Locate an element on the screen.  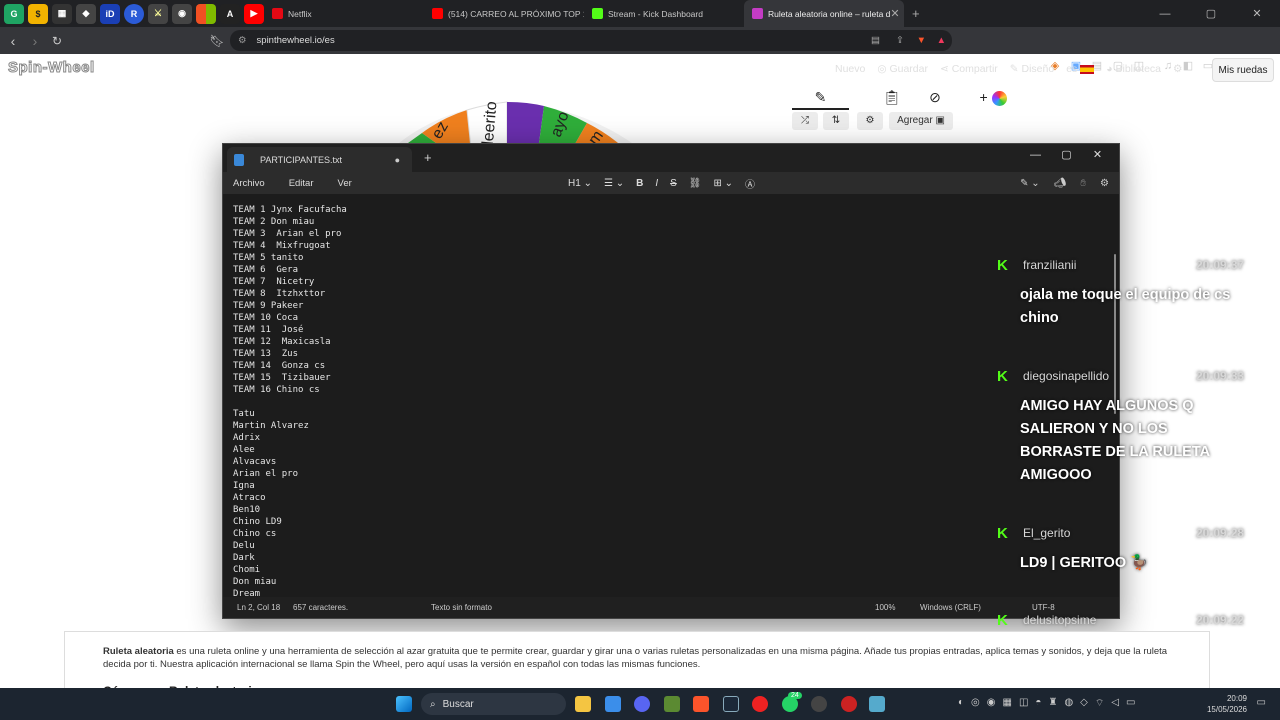
menu-edit: Editar is located at coordinates (301, 183).